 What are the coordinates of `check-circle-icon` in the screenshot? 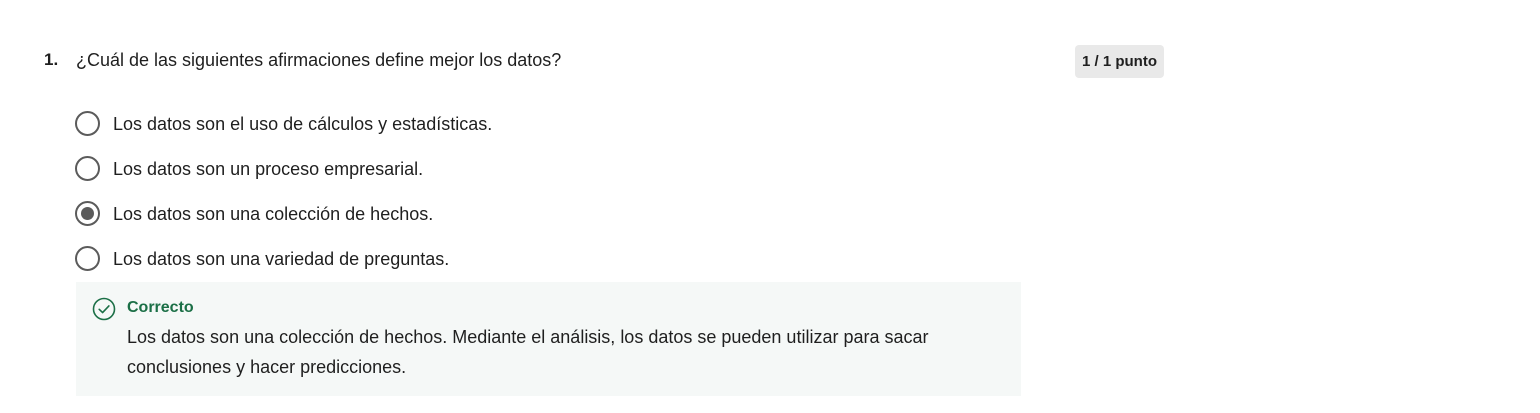 It's located at (104, 309).